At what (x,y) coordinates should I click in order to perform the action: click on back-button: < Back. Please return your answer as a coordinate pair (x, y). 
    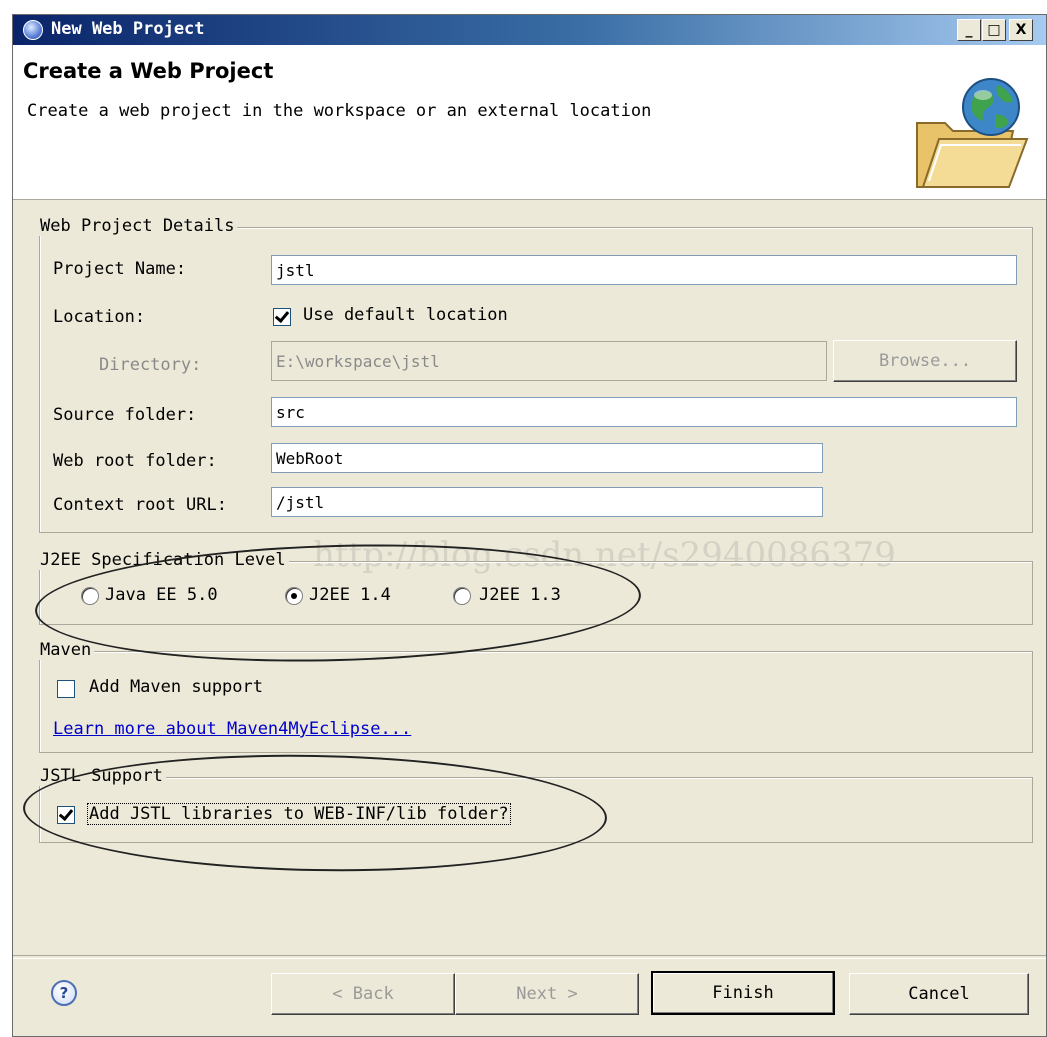
    Looking at the image, I should click on (363, 994).